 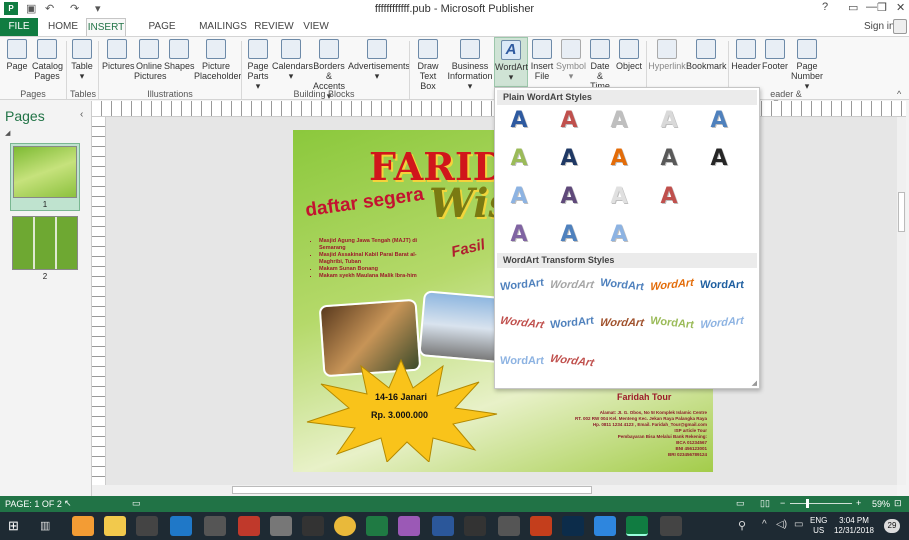 I want to click on footer-button: Footer, so click(x=775, y=55).